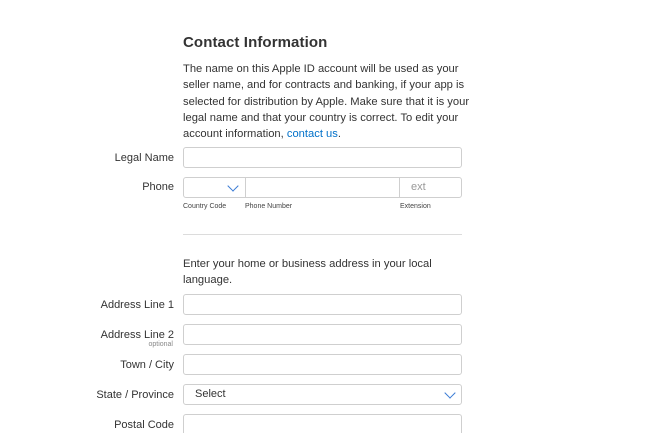 Image resolution: width=650 pixels, height=433 pixels. What do you see at coordinates (158, 187) in the screenshot?
I see `phone-label: Phone` at bounding box center [158, 187].